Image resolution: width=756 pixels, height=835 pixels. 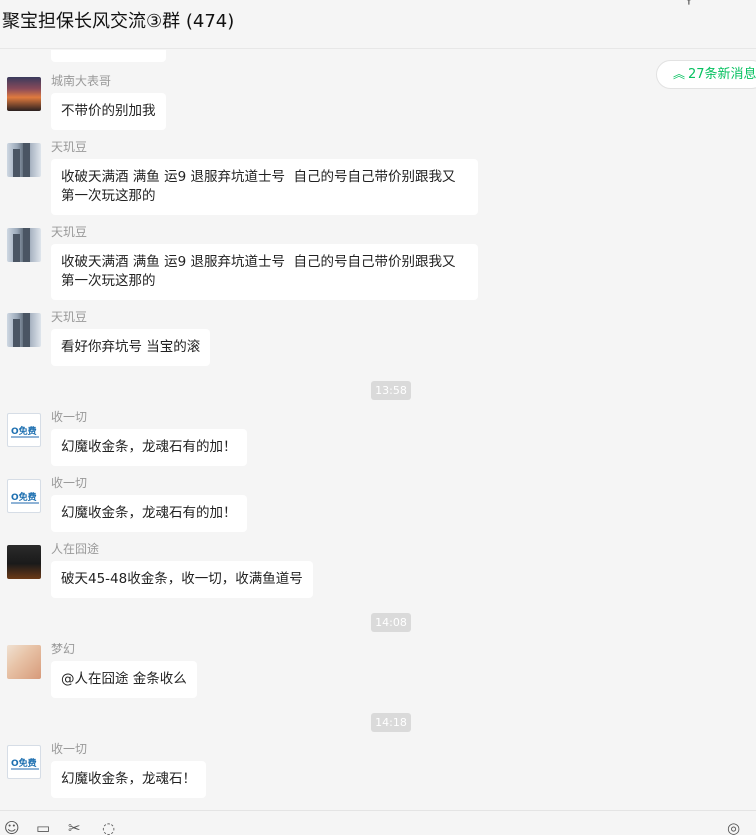 What do you see at coordinates (720, 3) in the screenshot?
I see `minimize-icon: –` at bounding box center [720, 3].